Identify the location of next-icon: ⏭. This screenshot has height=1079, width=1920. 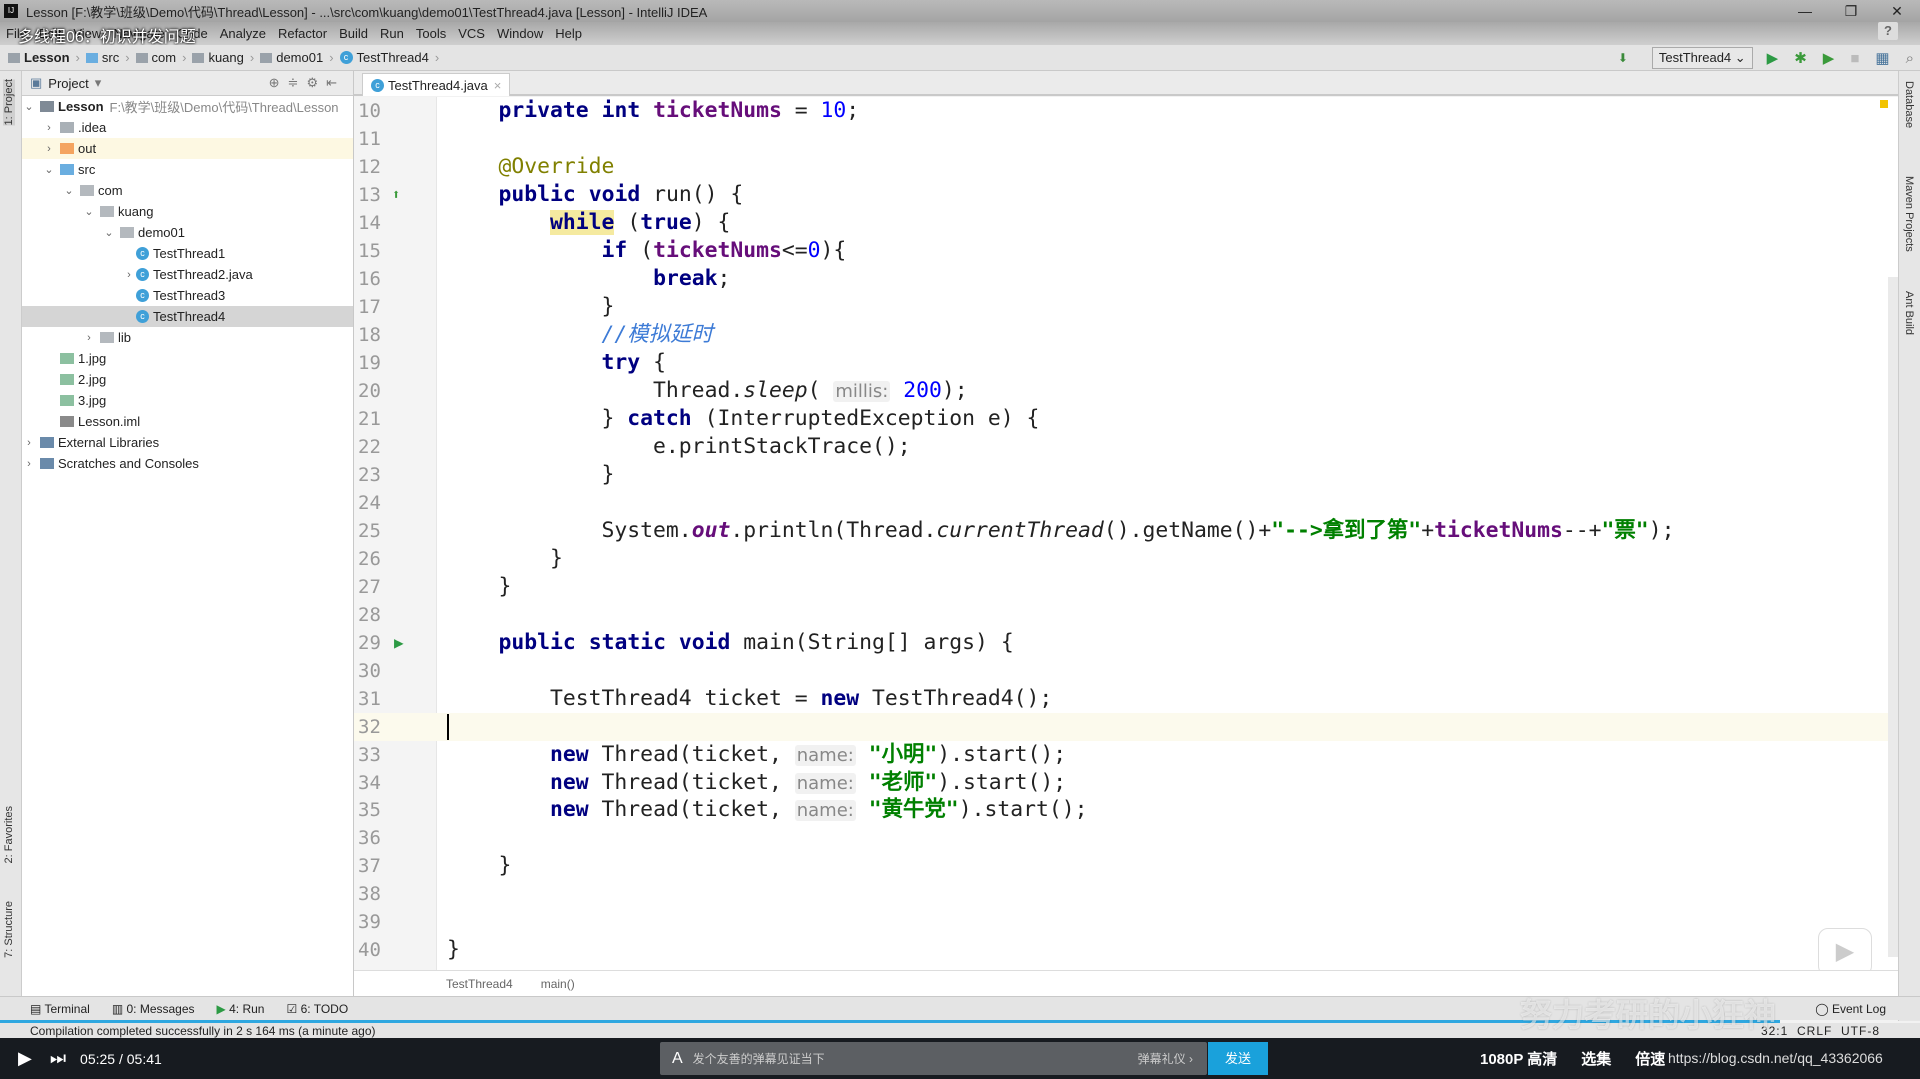
(58, 1058).